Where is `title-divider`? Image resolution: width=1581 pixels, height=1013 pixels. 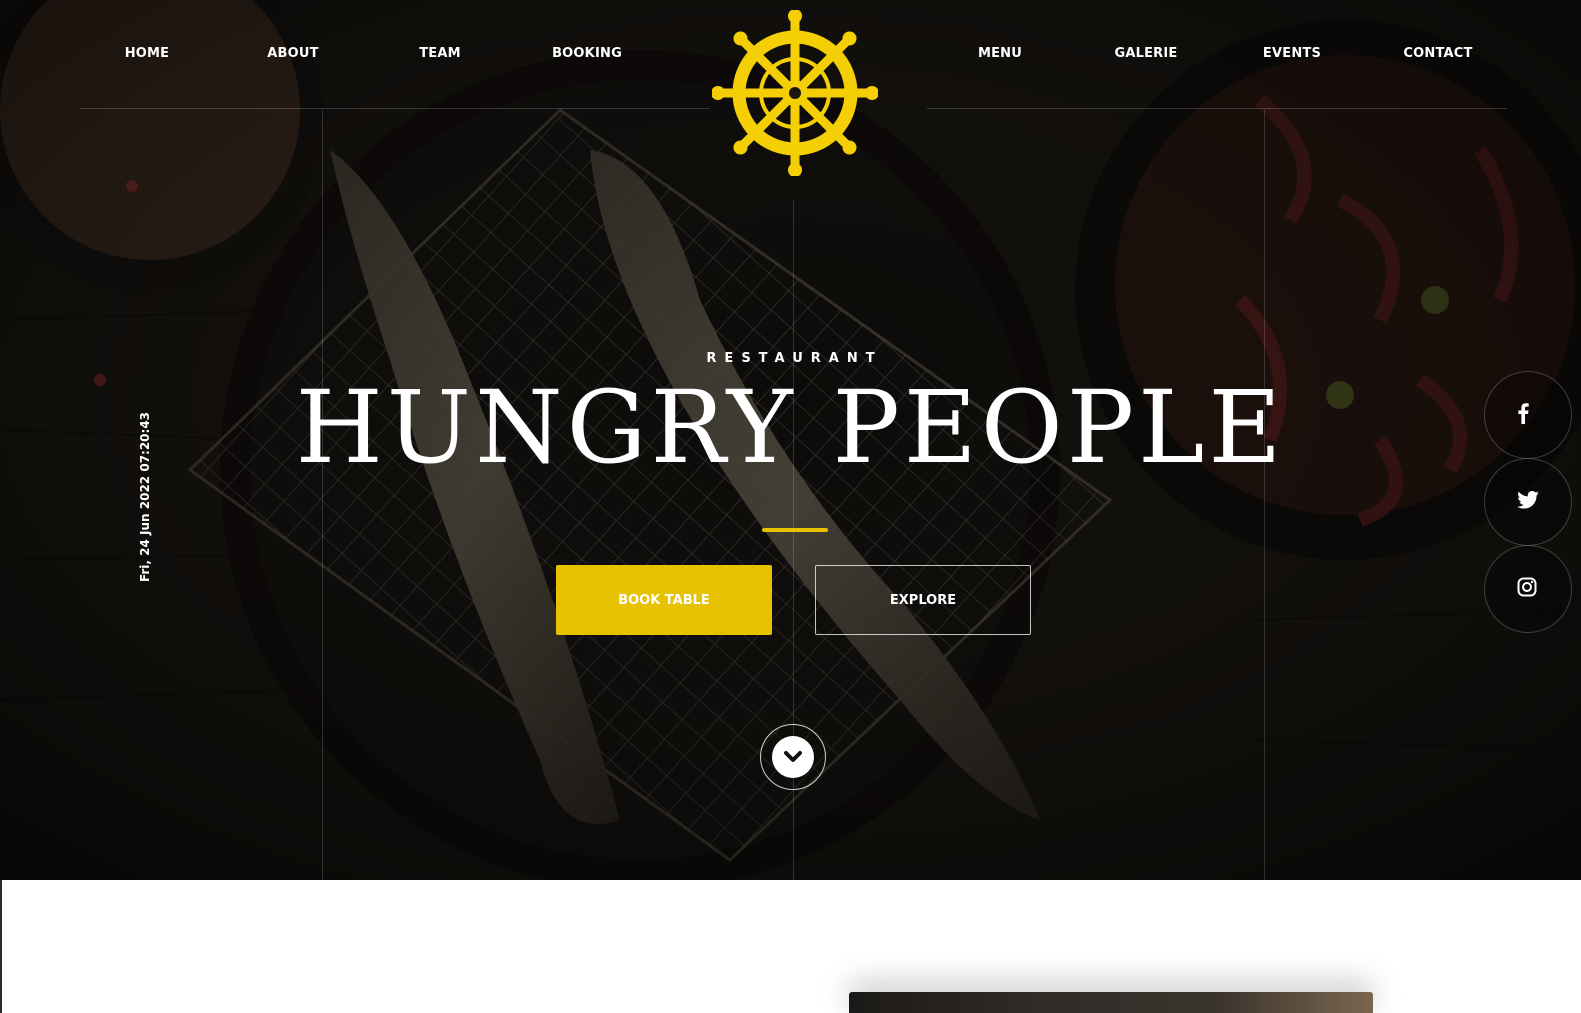 title-divider is located at coordinates (795, 530).